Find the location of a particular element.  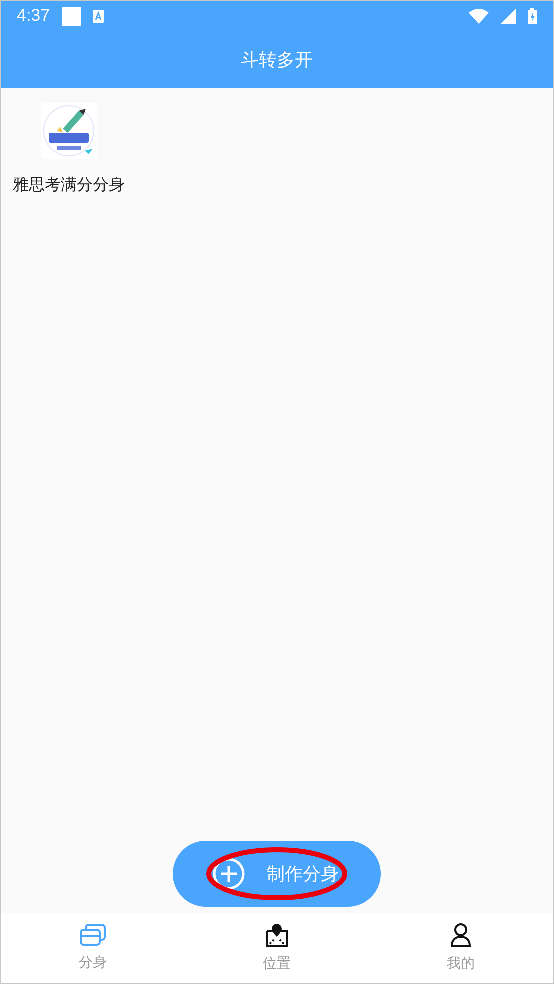

plus-circle-icon is located at coordinates (229, 874).